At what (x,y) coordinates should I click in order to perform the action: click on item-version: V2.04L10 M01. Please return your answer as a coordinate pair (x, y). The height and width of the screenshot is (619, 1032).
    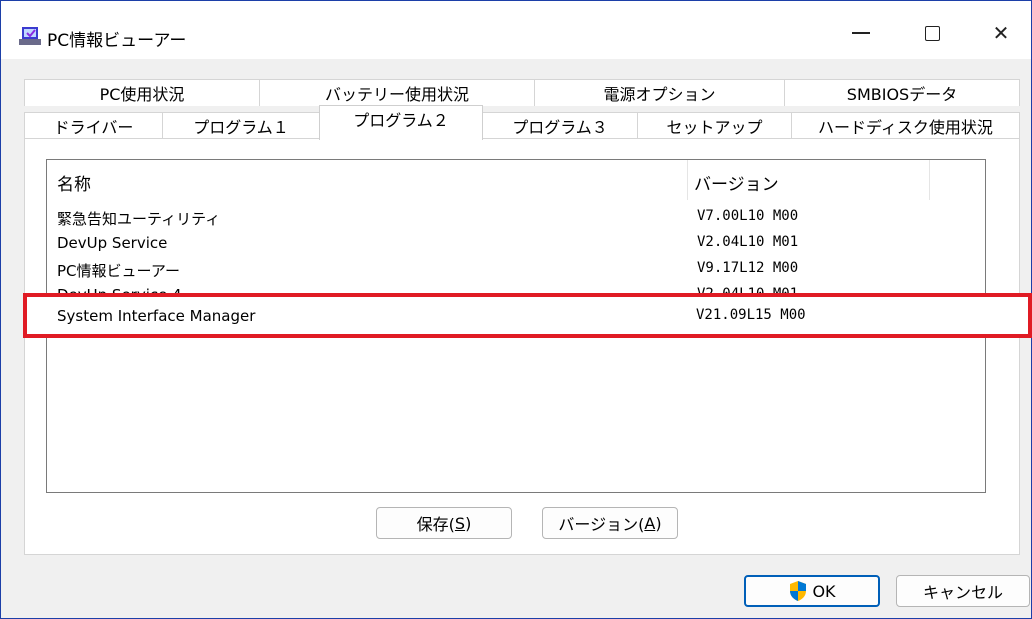
    Looking at the image, I should click on (748, 242).